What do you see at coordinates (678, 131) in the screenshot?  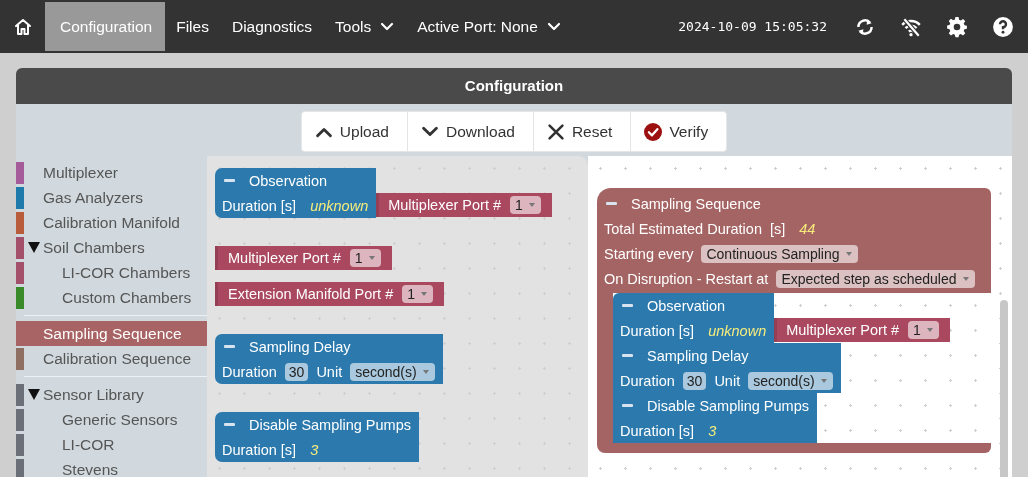 I see `toolbar-button: Verify` at bounding box center [678, 131].